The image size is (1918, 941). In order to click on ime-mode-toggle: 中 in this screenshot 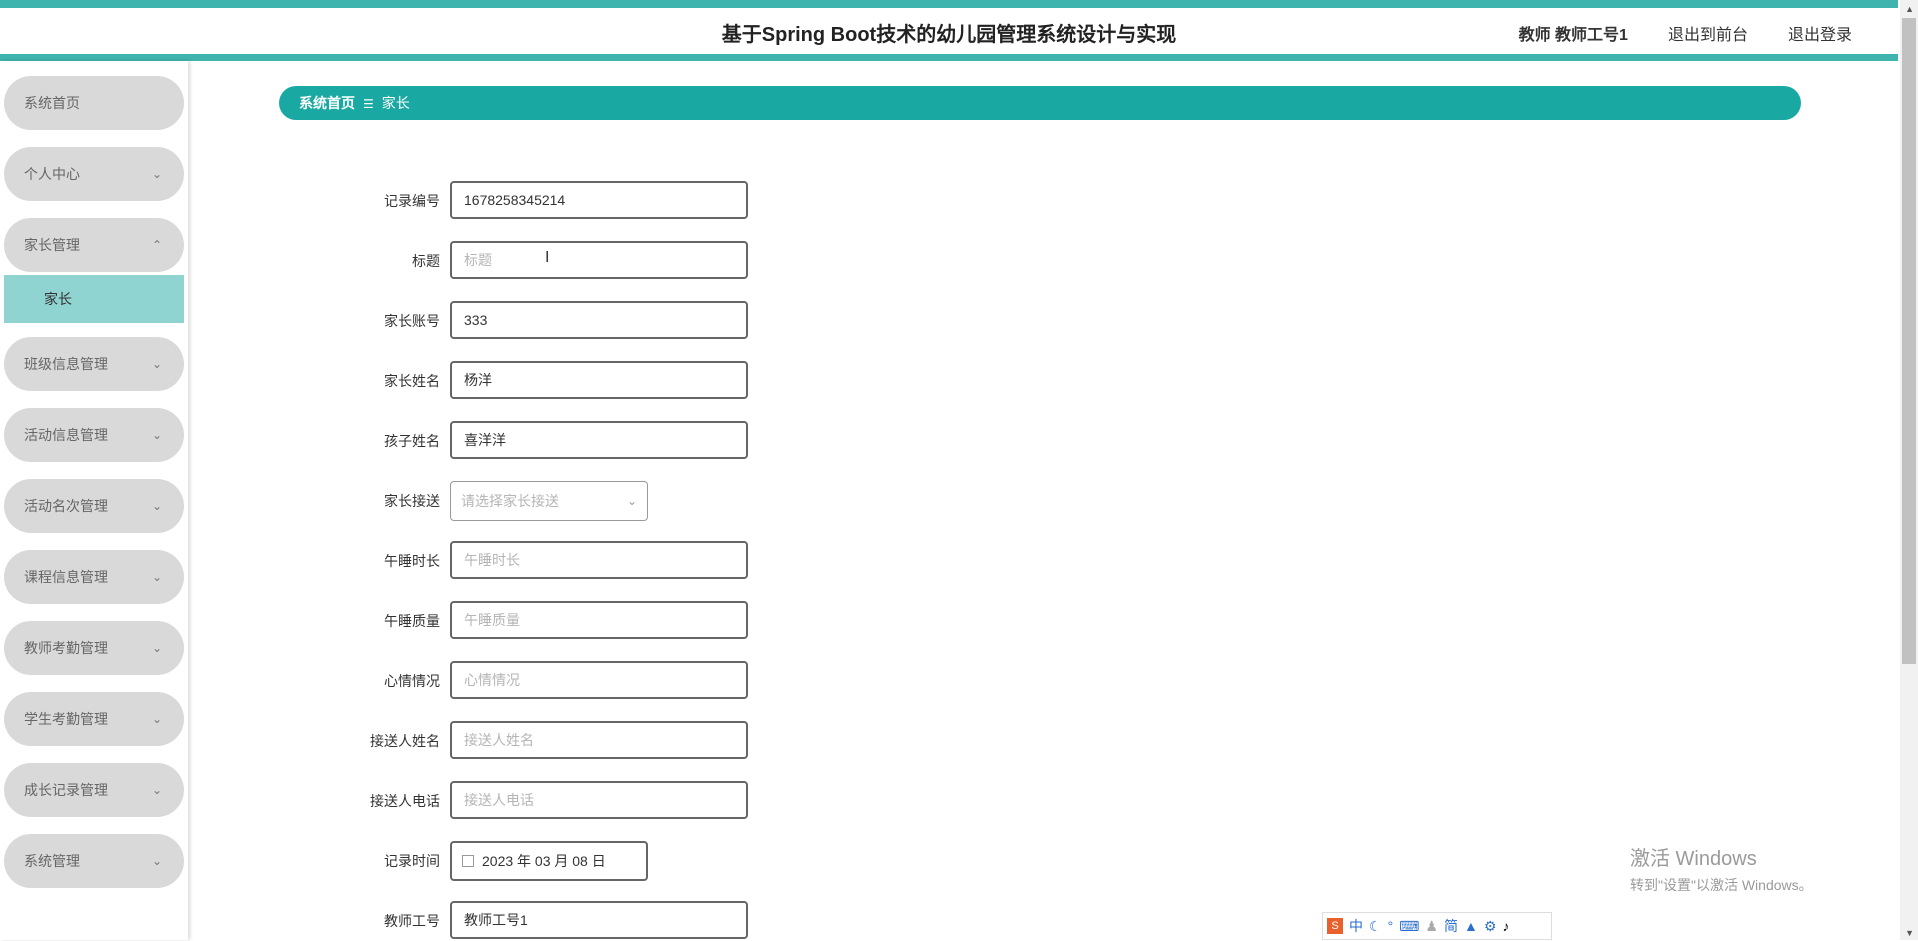, I will do `click(1356, 926)`.